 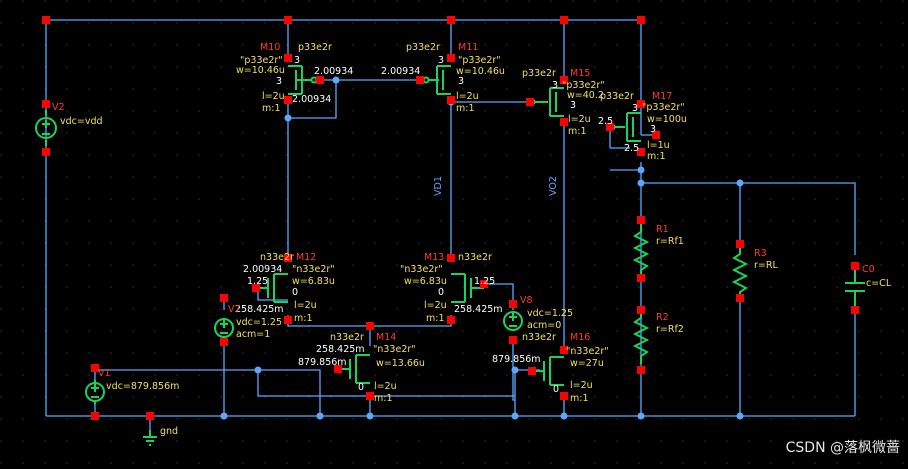 I want to click on m10-pin: 3, so click(x=279, y=81).